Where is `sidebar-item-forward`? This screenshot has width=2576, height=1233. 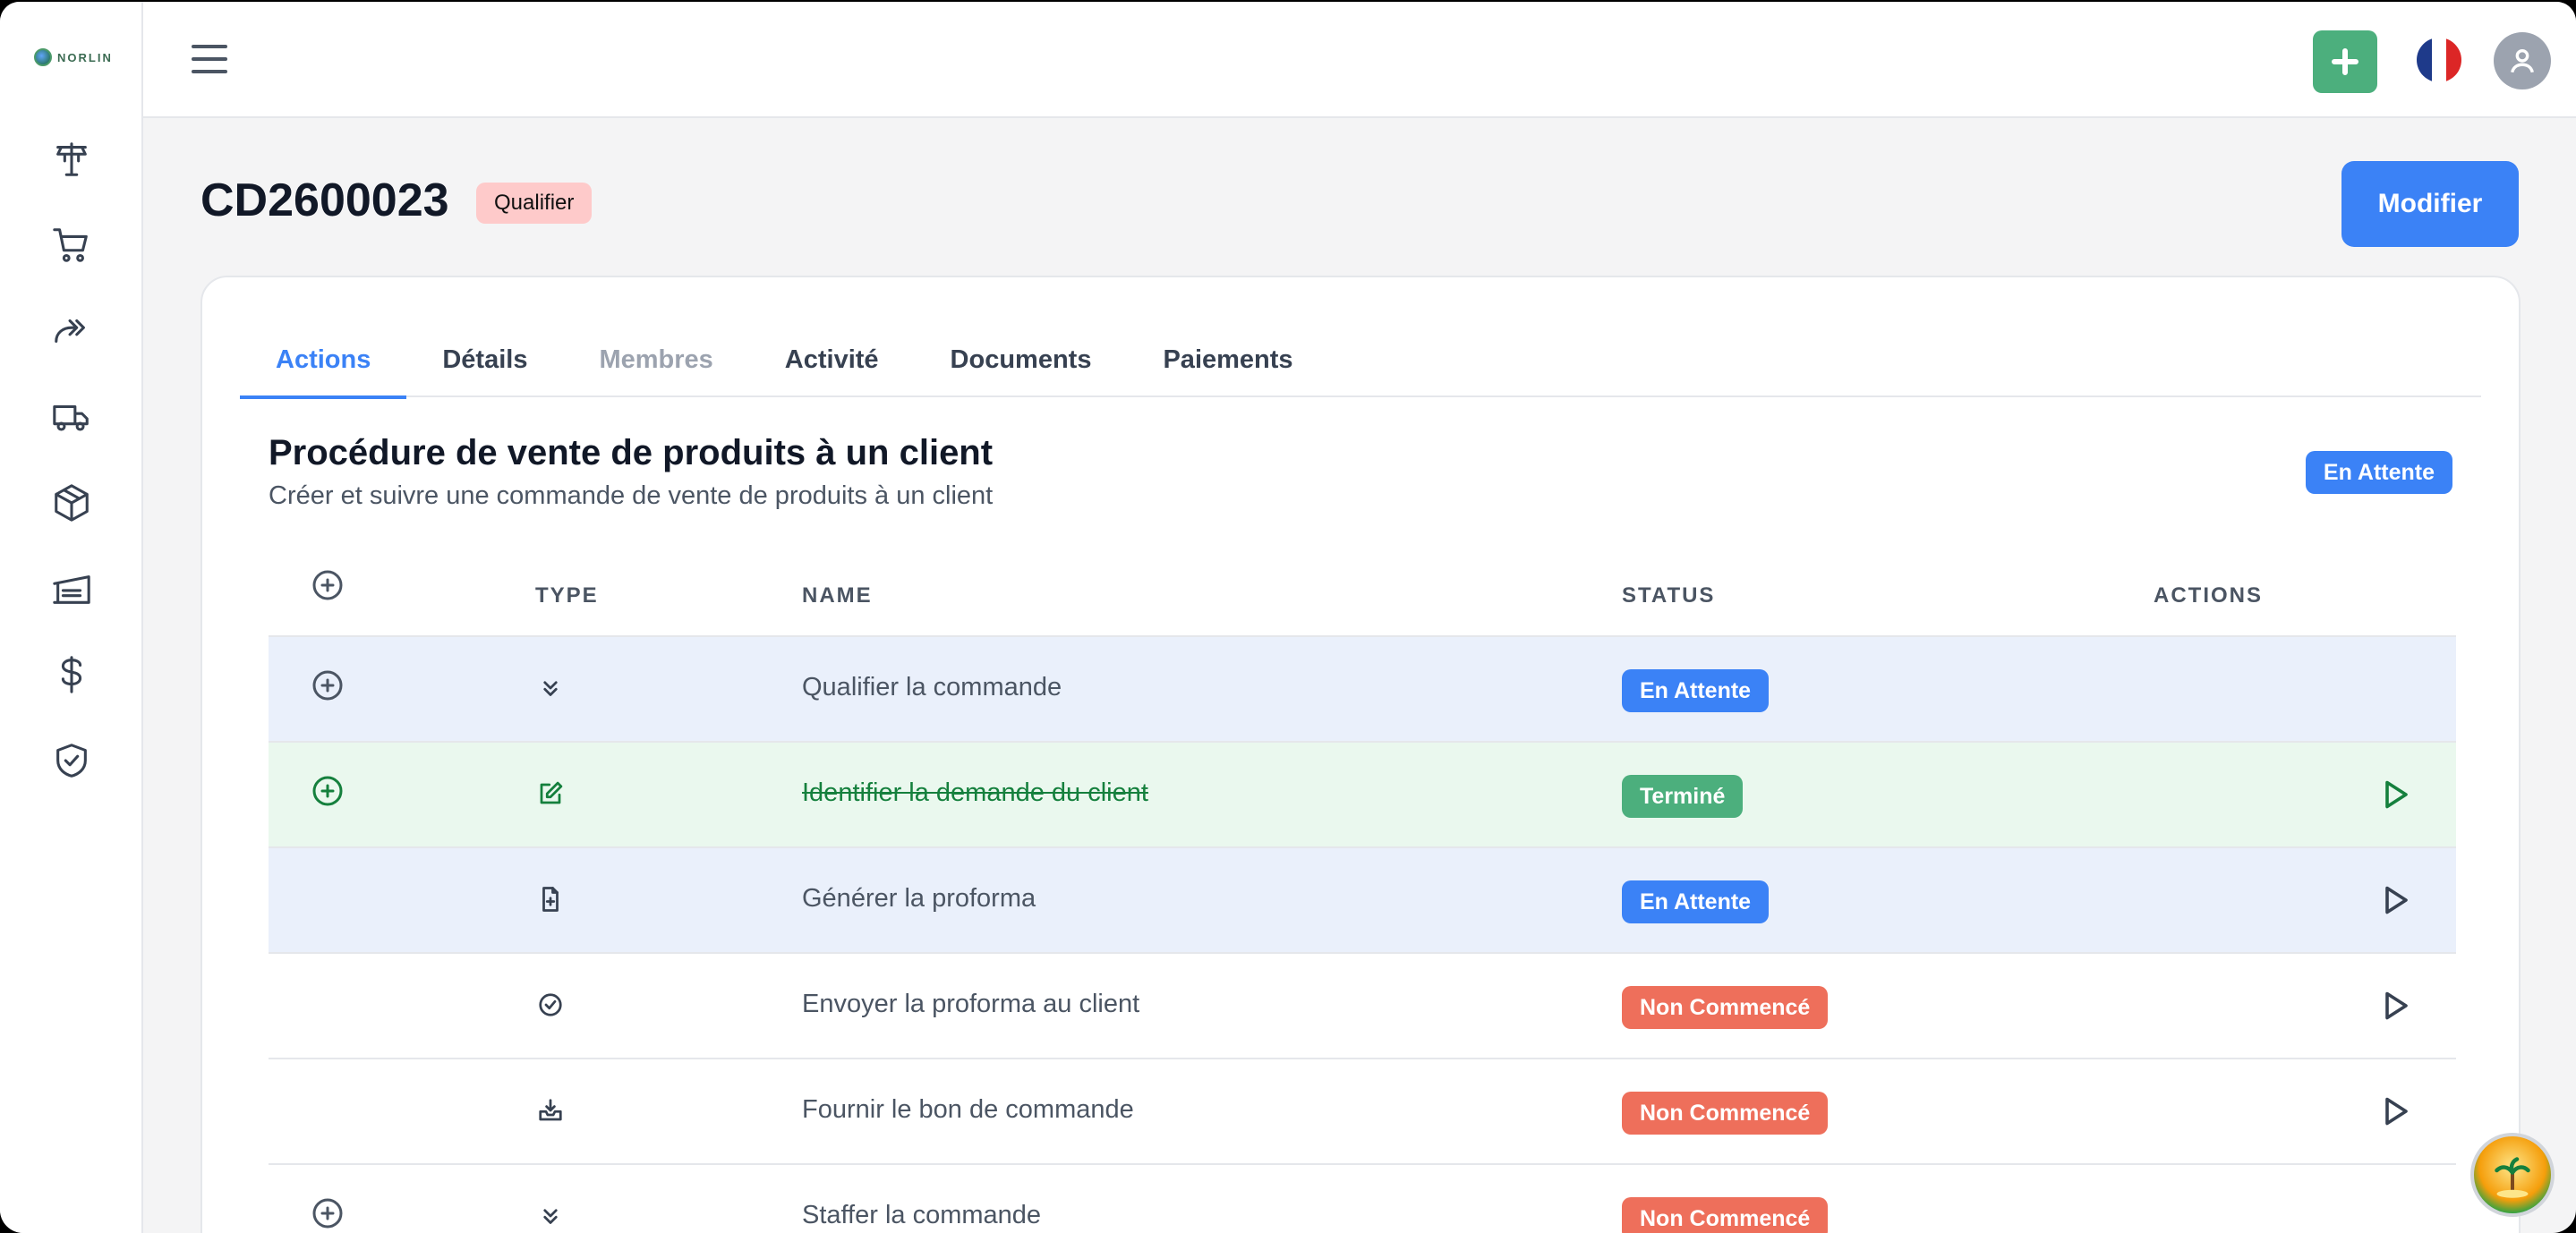
sidebar-item-forward is located at coordinates (71, 331).